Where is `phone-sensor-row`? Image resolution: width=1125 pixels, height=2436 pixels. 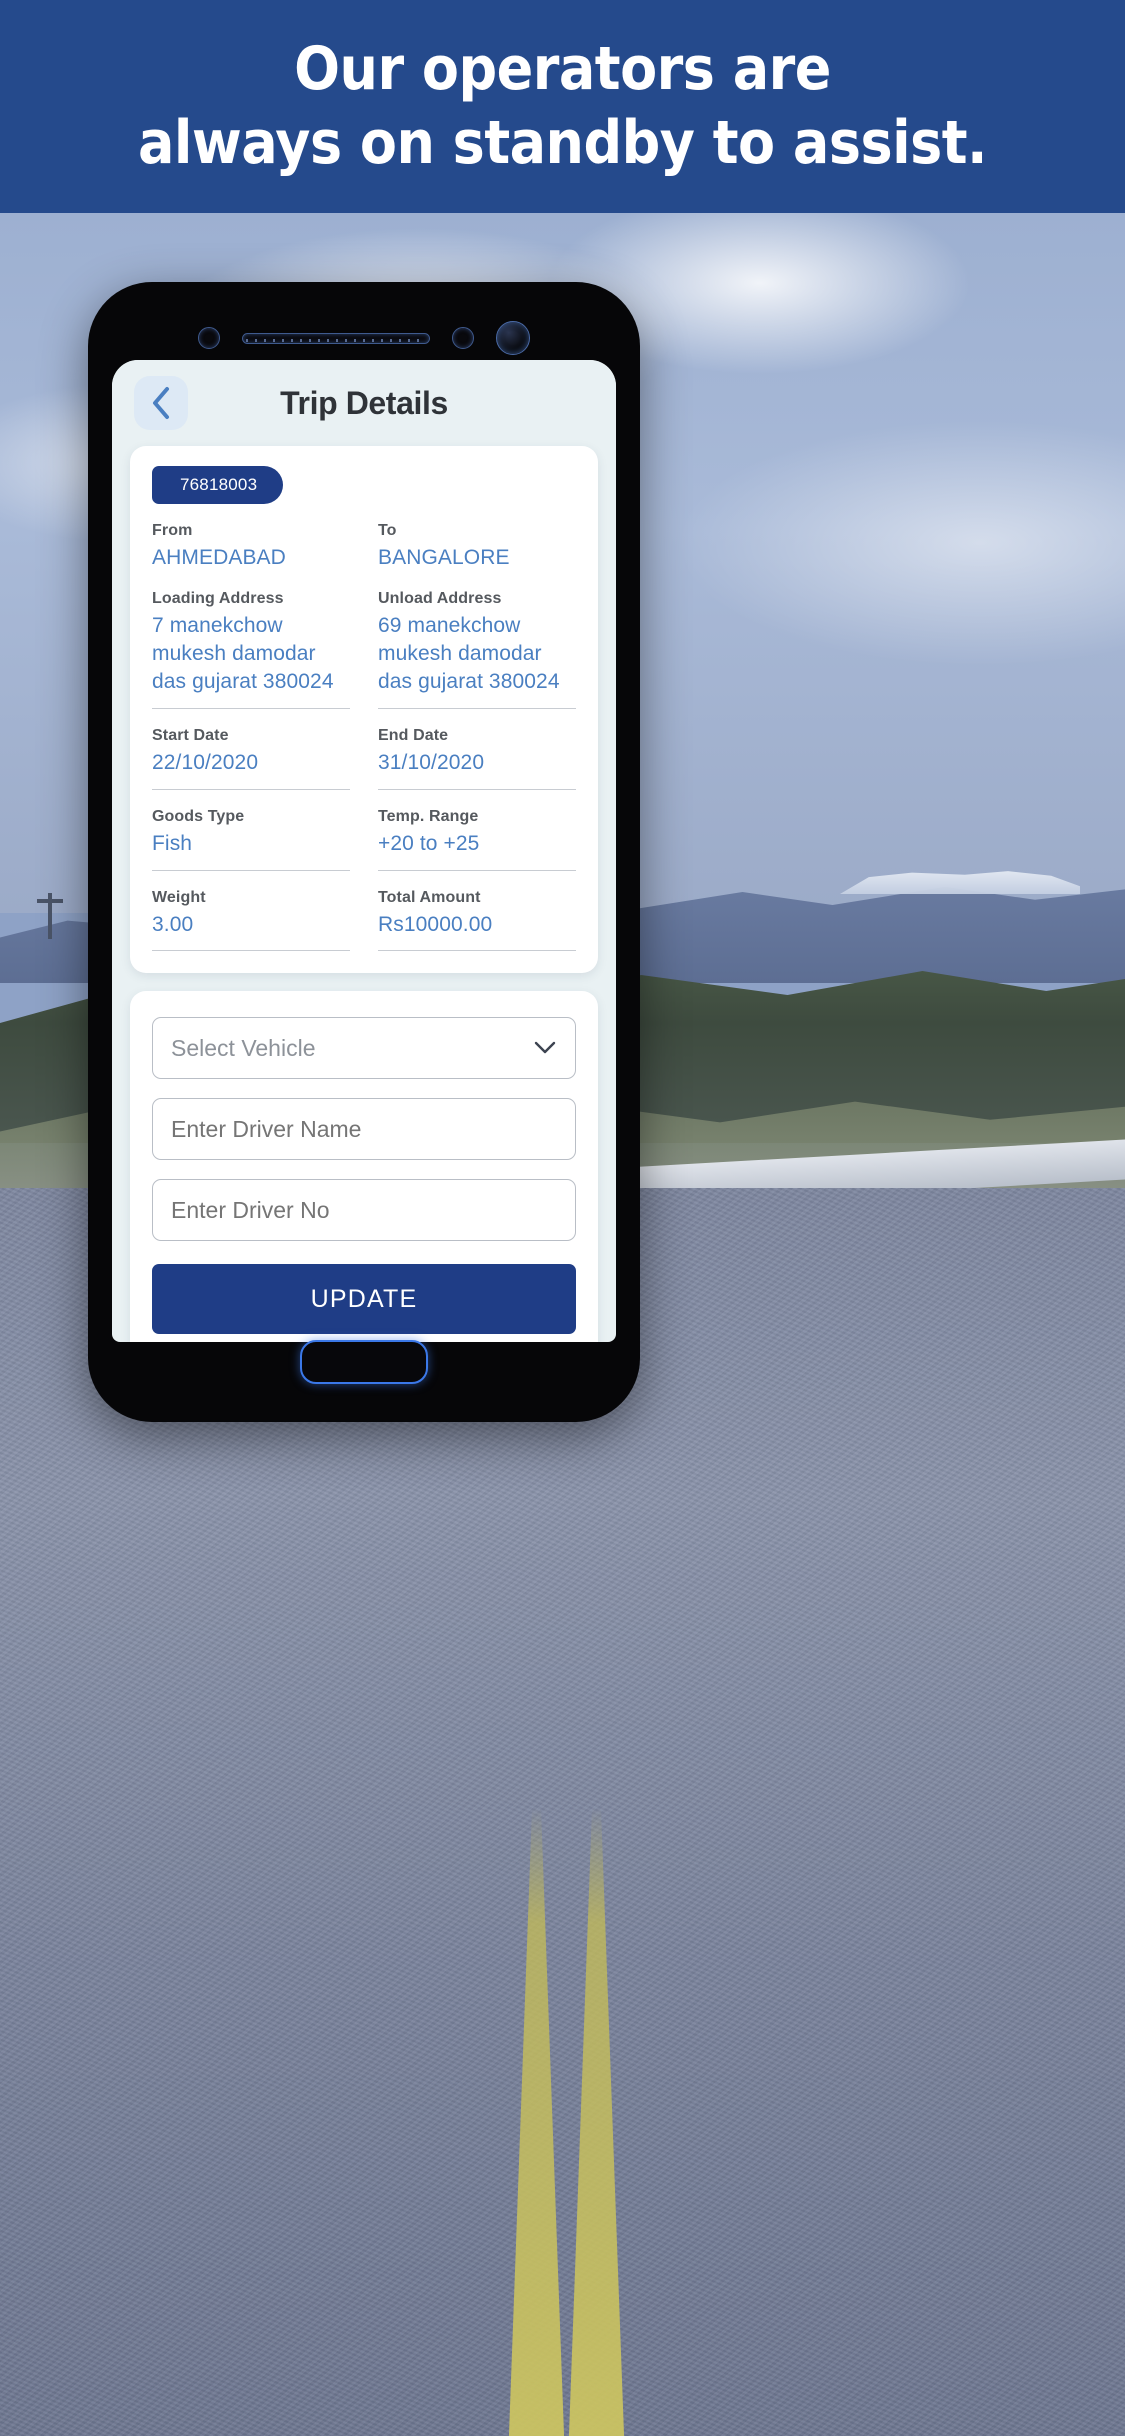
phone-sensor-row is located at coordinates (364, 338).